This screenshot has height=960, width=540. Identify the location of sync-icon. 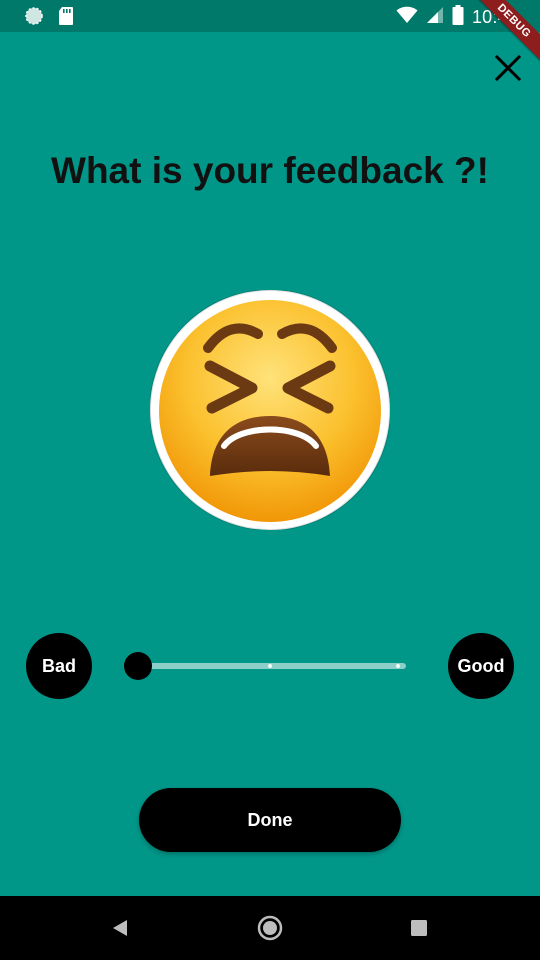
(34, 18).